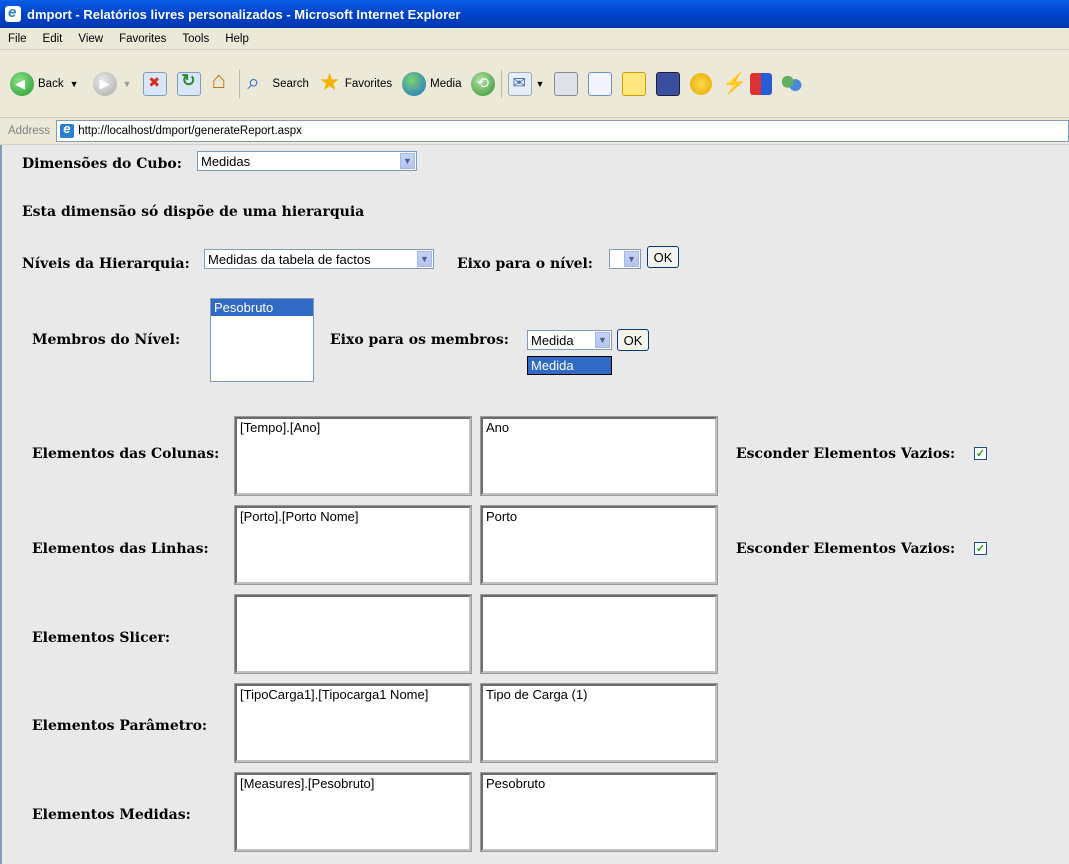 Image resolution: width=1069 pixels, height=864 pixels. I want to click on menu-help: Help, so click(237, 39).